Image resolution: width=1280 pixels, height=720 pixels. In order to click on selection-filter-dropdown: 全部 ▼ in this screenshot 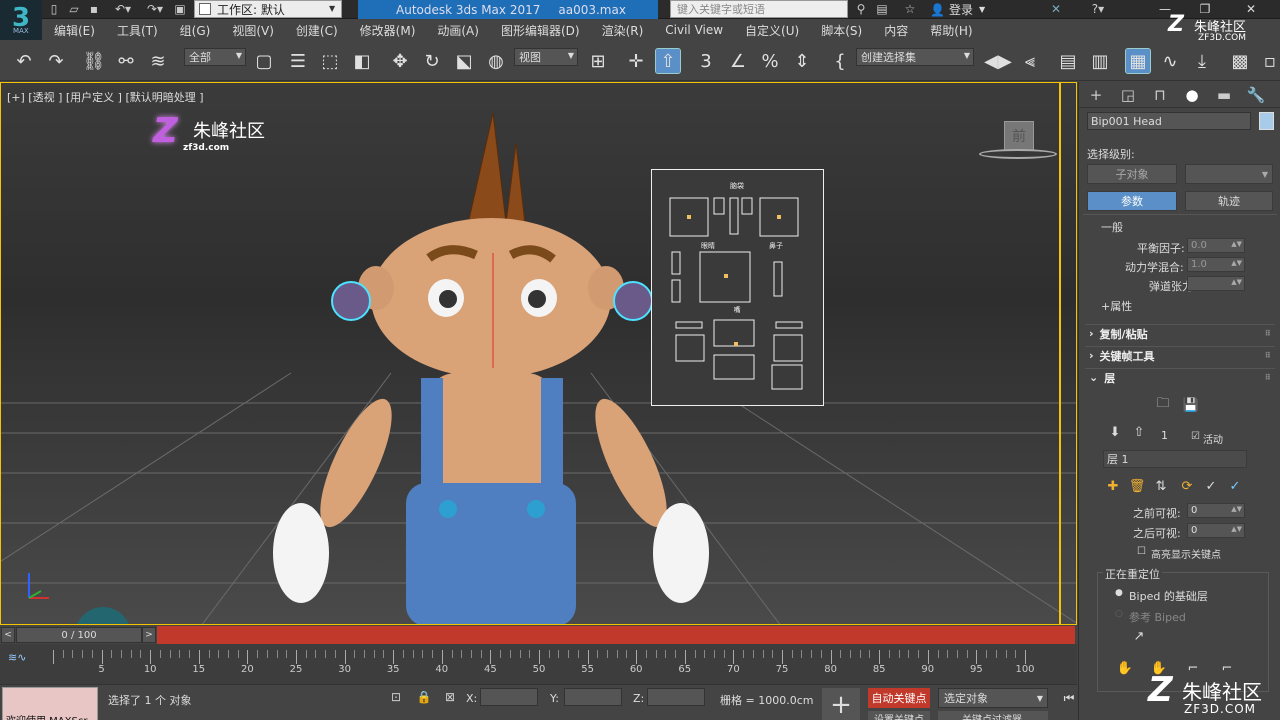, I will do `click(215, 57)`.